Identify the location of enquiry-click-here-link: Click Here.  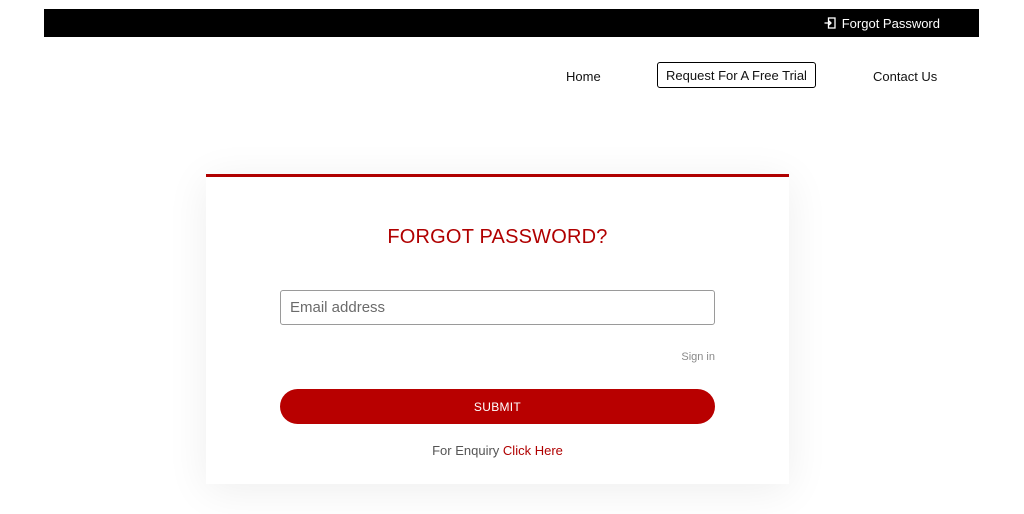
(533, 450).